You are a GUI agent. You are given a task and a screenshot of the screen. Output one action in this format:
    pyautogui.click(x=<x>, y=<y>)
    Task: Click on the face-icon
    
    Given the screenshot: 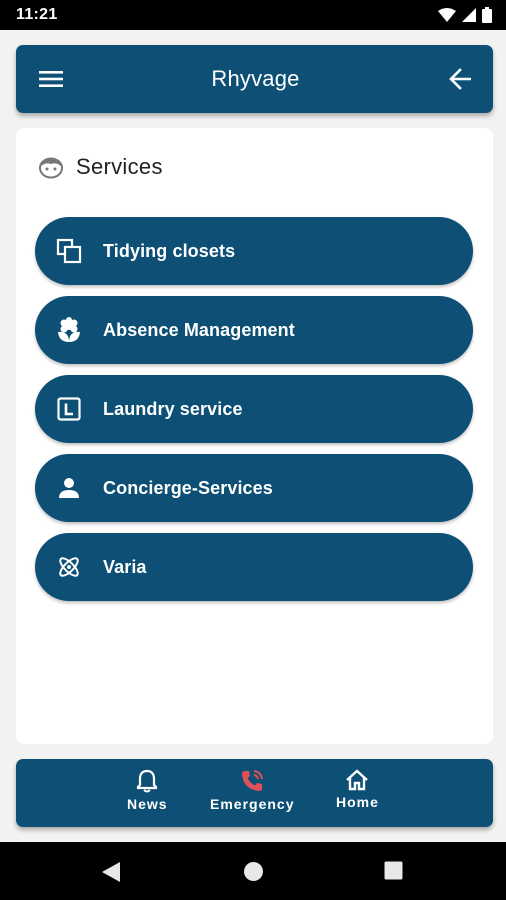 What is the action you would take?
    pyautogui.click(x=51, y=168)
    